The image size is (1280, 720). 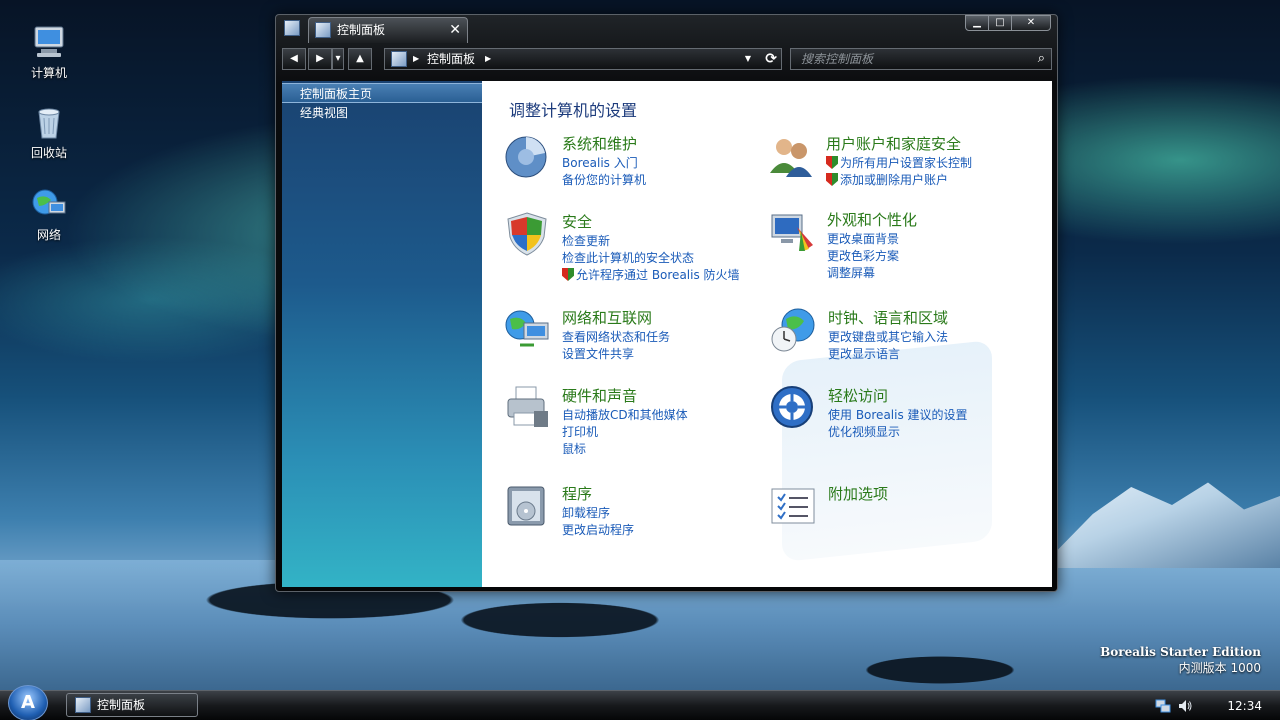 I want to click on link-change-keyboard: 更改键盘或其它输入法, so click(x=888, y=337).